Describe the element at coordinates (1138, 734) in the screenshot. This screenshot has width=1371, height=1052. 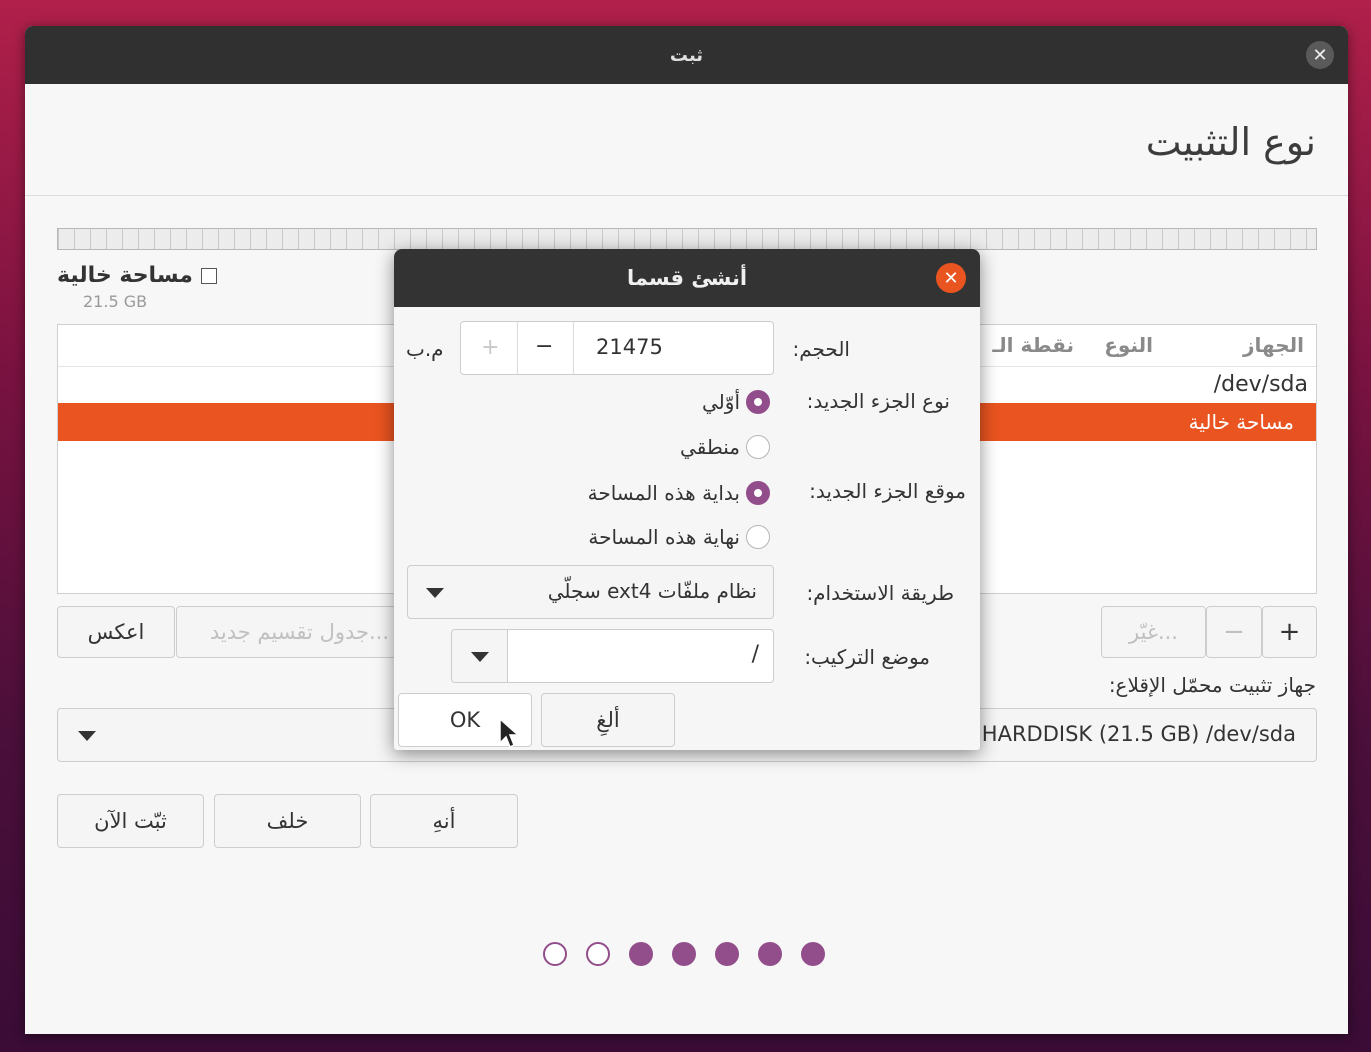
I see `bootloader-device-value: HARDDISK (21.5 GB) /dev/sda` at that location.